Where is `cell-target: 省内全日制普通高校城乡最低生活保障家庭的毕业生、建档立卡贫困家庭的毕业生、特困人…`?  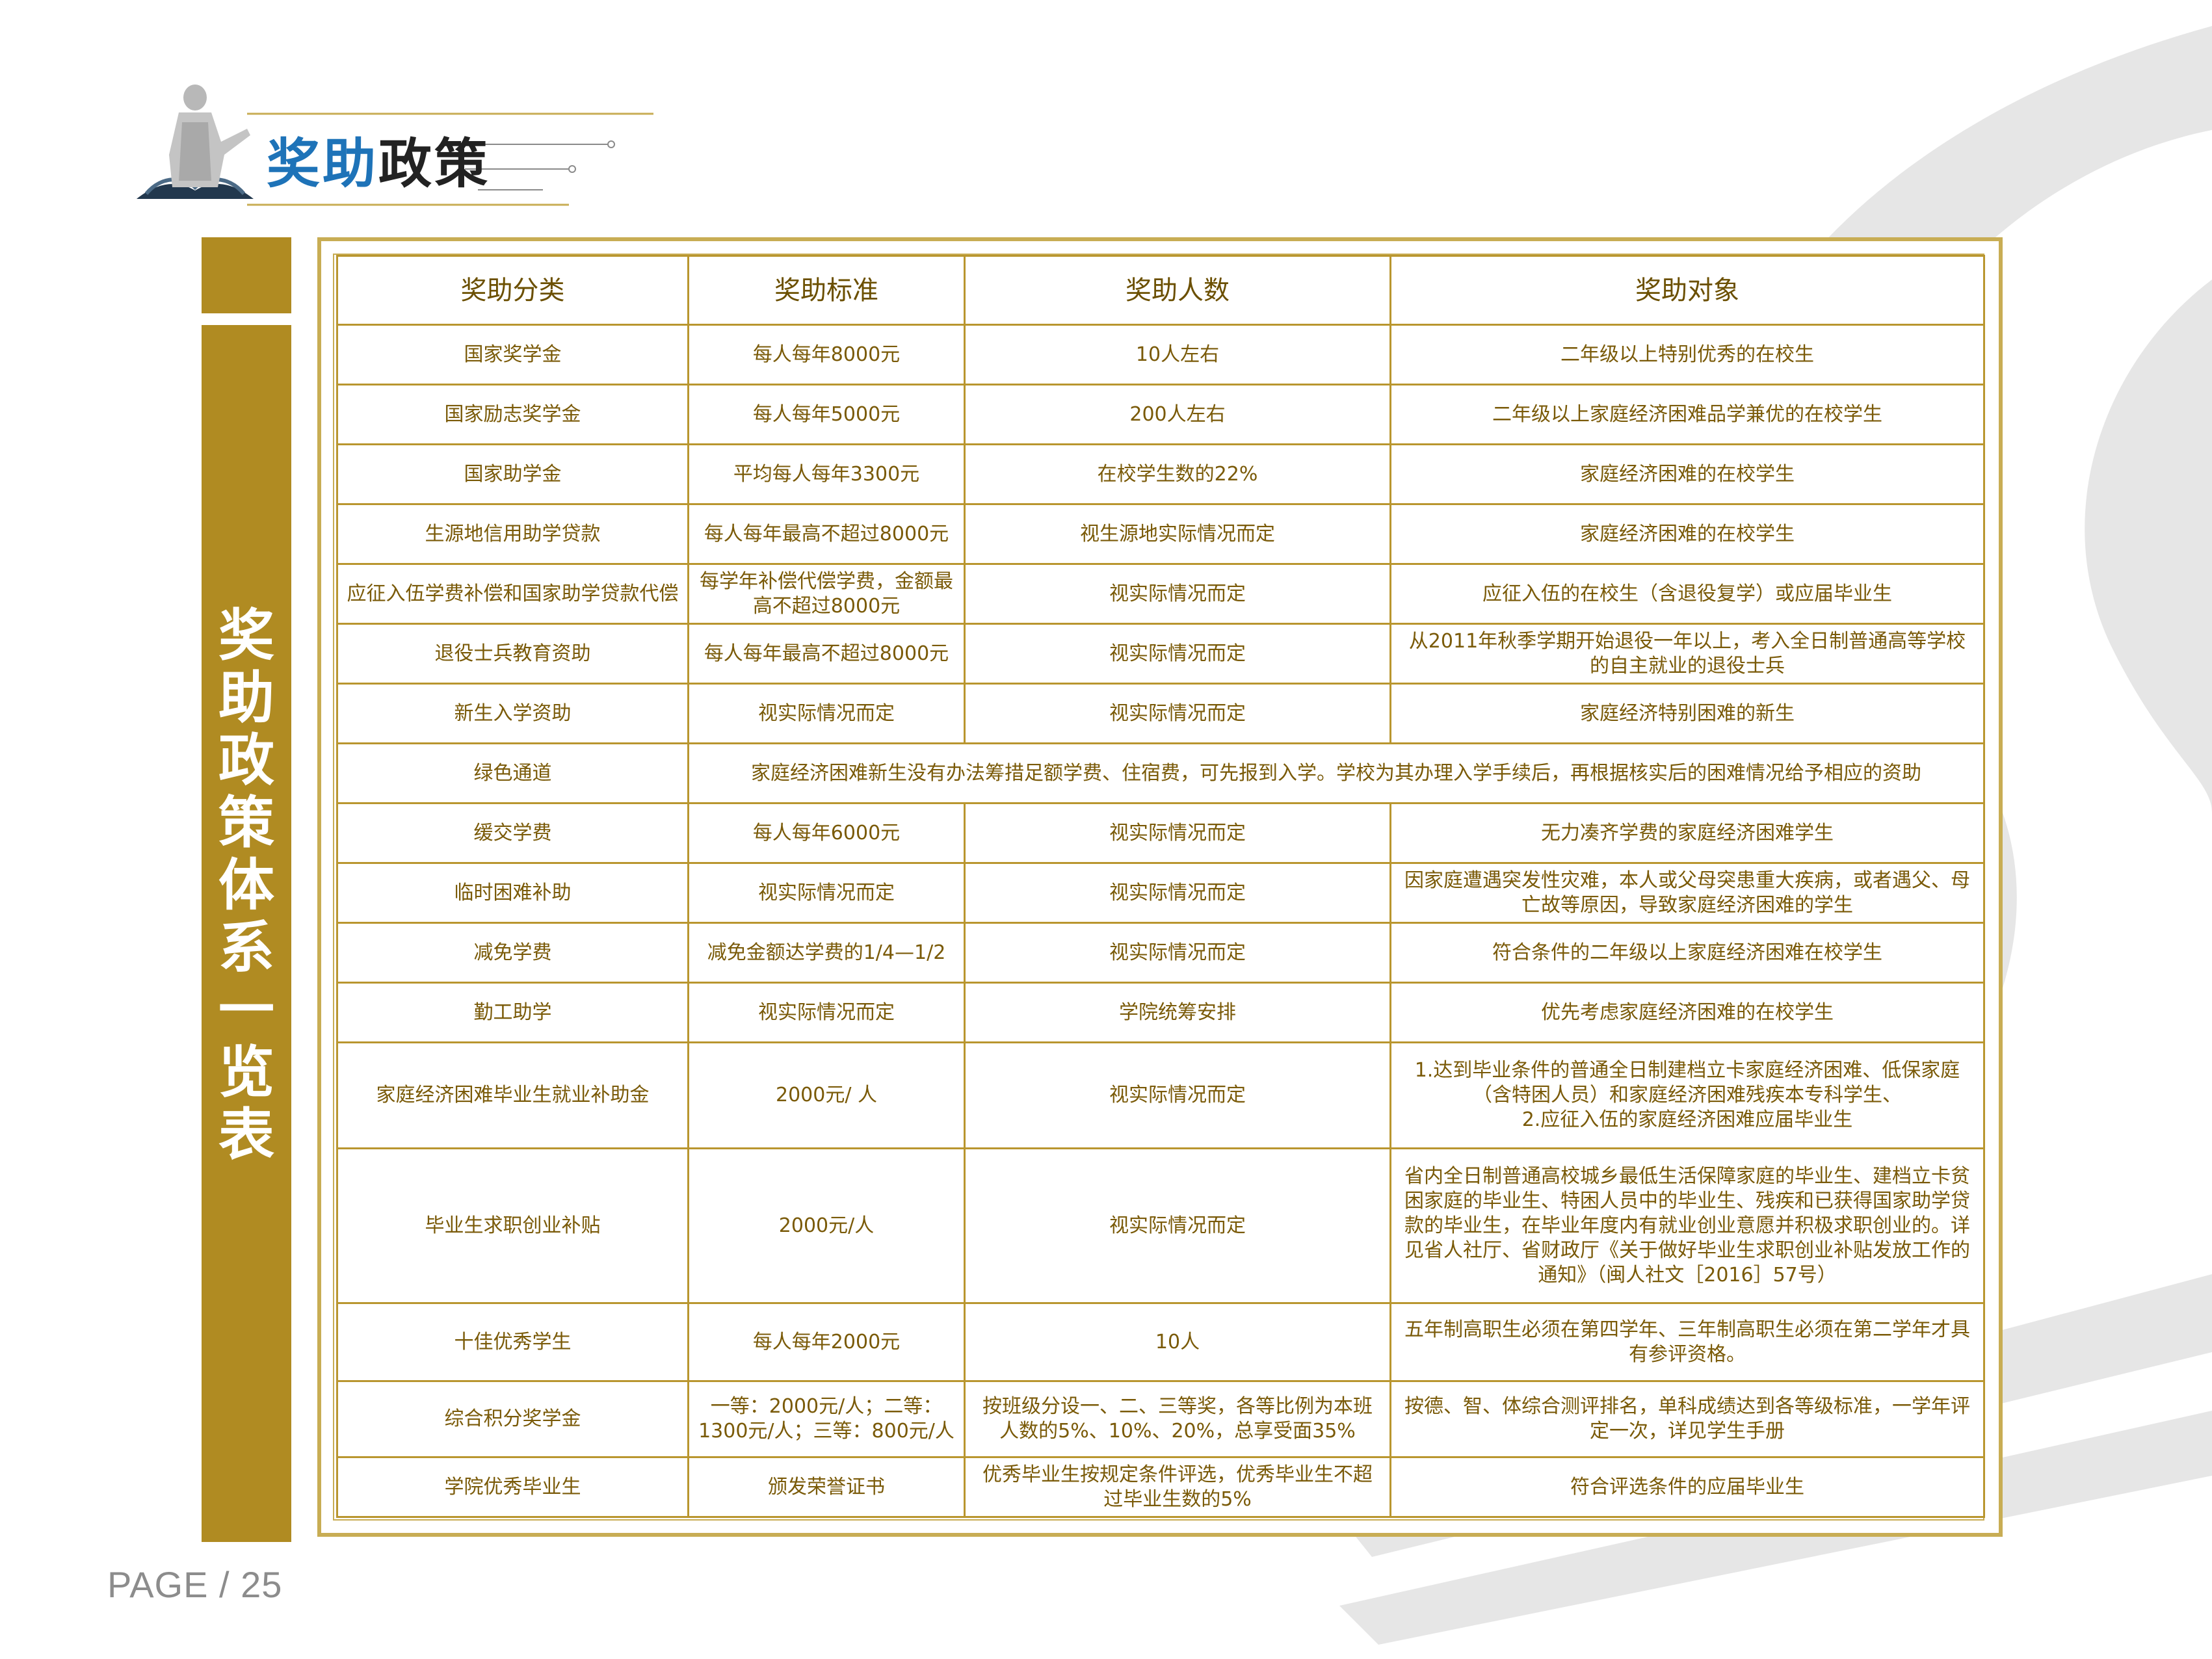 cell-target: 省内全日制普通高校城乡最低生活保障家庭的毕业生、建档立卡贫困家庭的毕业生、特困人… is located at coordinates (1687, 1225).